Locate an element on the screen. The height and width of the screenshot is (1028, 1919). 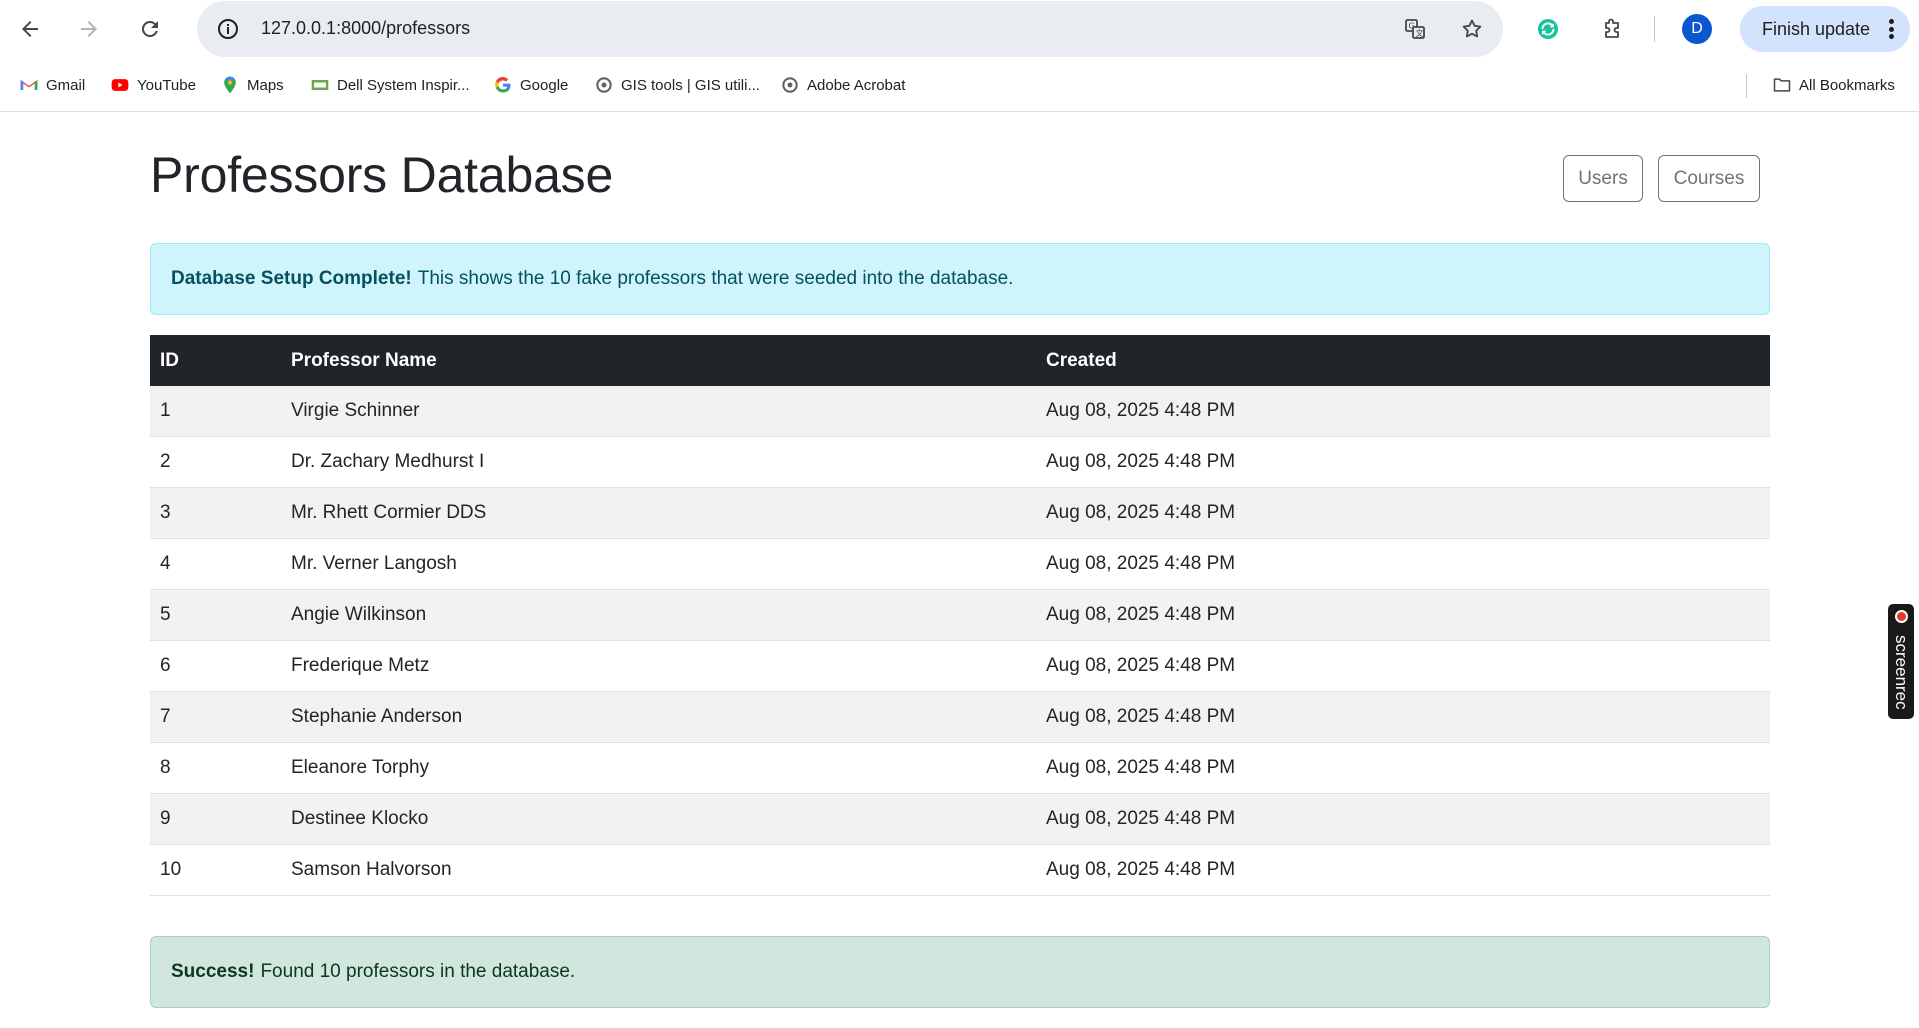
extension-sync-icon is located at coordinates (1548, 29).